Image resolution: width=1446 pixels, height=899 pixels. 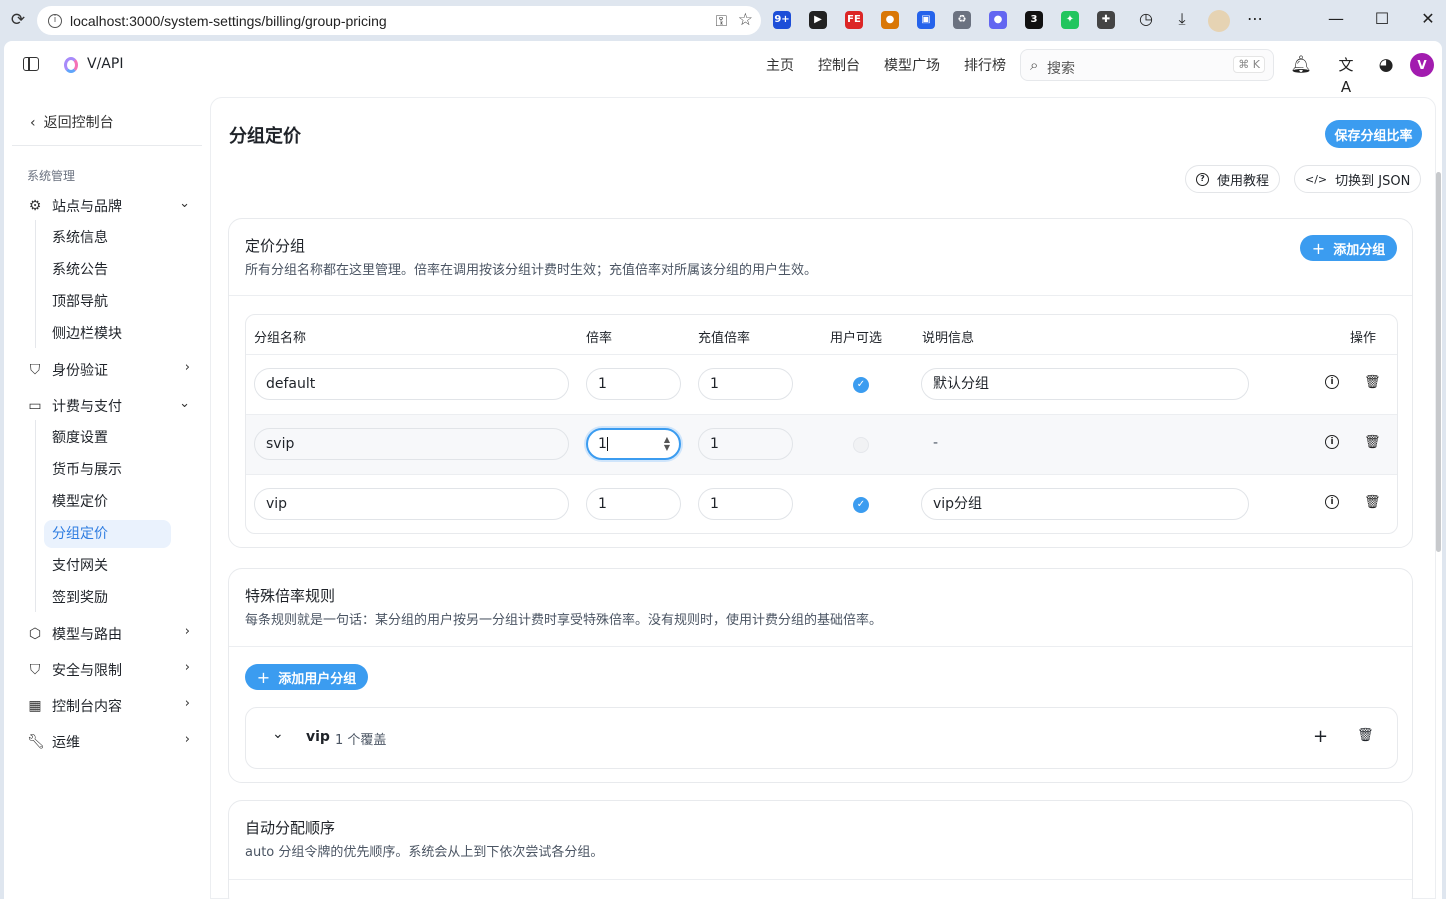 I want to click on switch-json-button: </> 切换到 JSON, so click(x=1358, y=179).